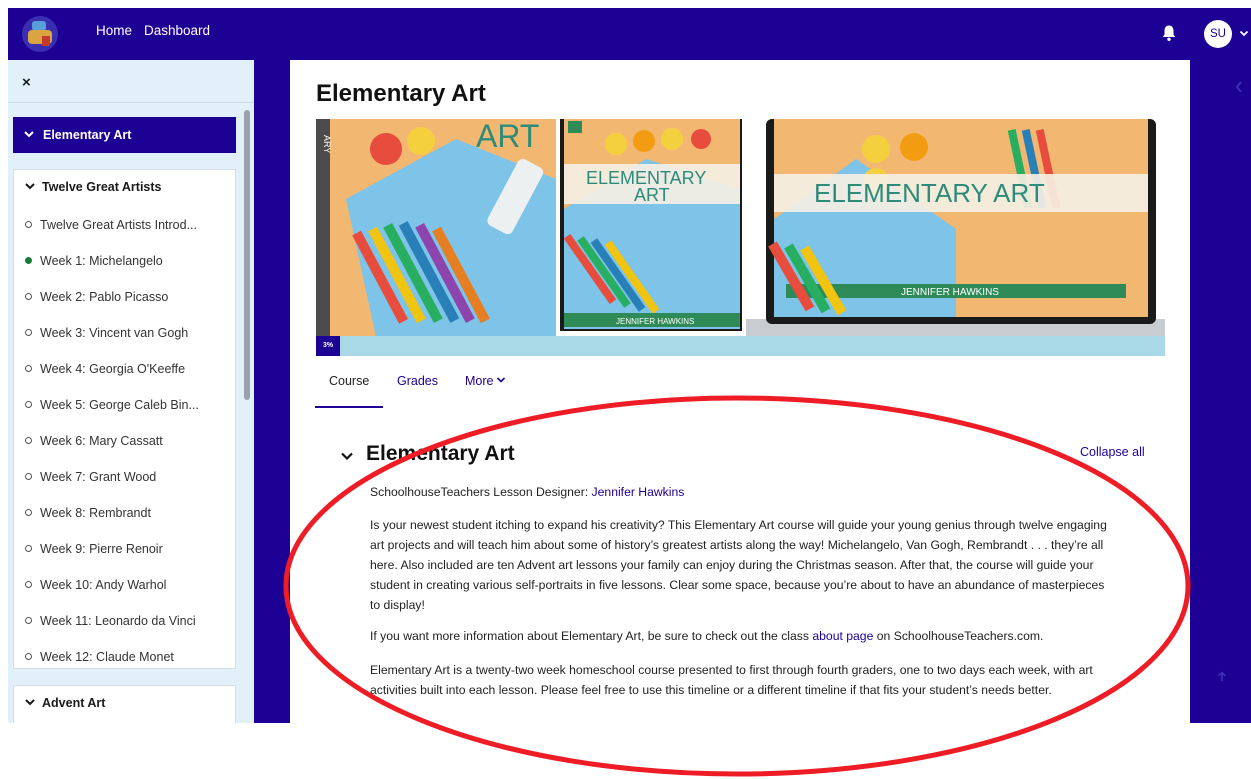 This screenshot has width=1251, height=779. I want to click on drawer-item: Week 12: Claude Monet, so click(99, 660).